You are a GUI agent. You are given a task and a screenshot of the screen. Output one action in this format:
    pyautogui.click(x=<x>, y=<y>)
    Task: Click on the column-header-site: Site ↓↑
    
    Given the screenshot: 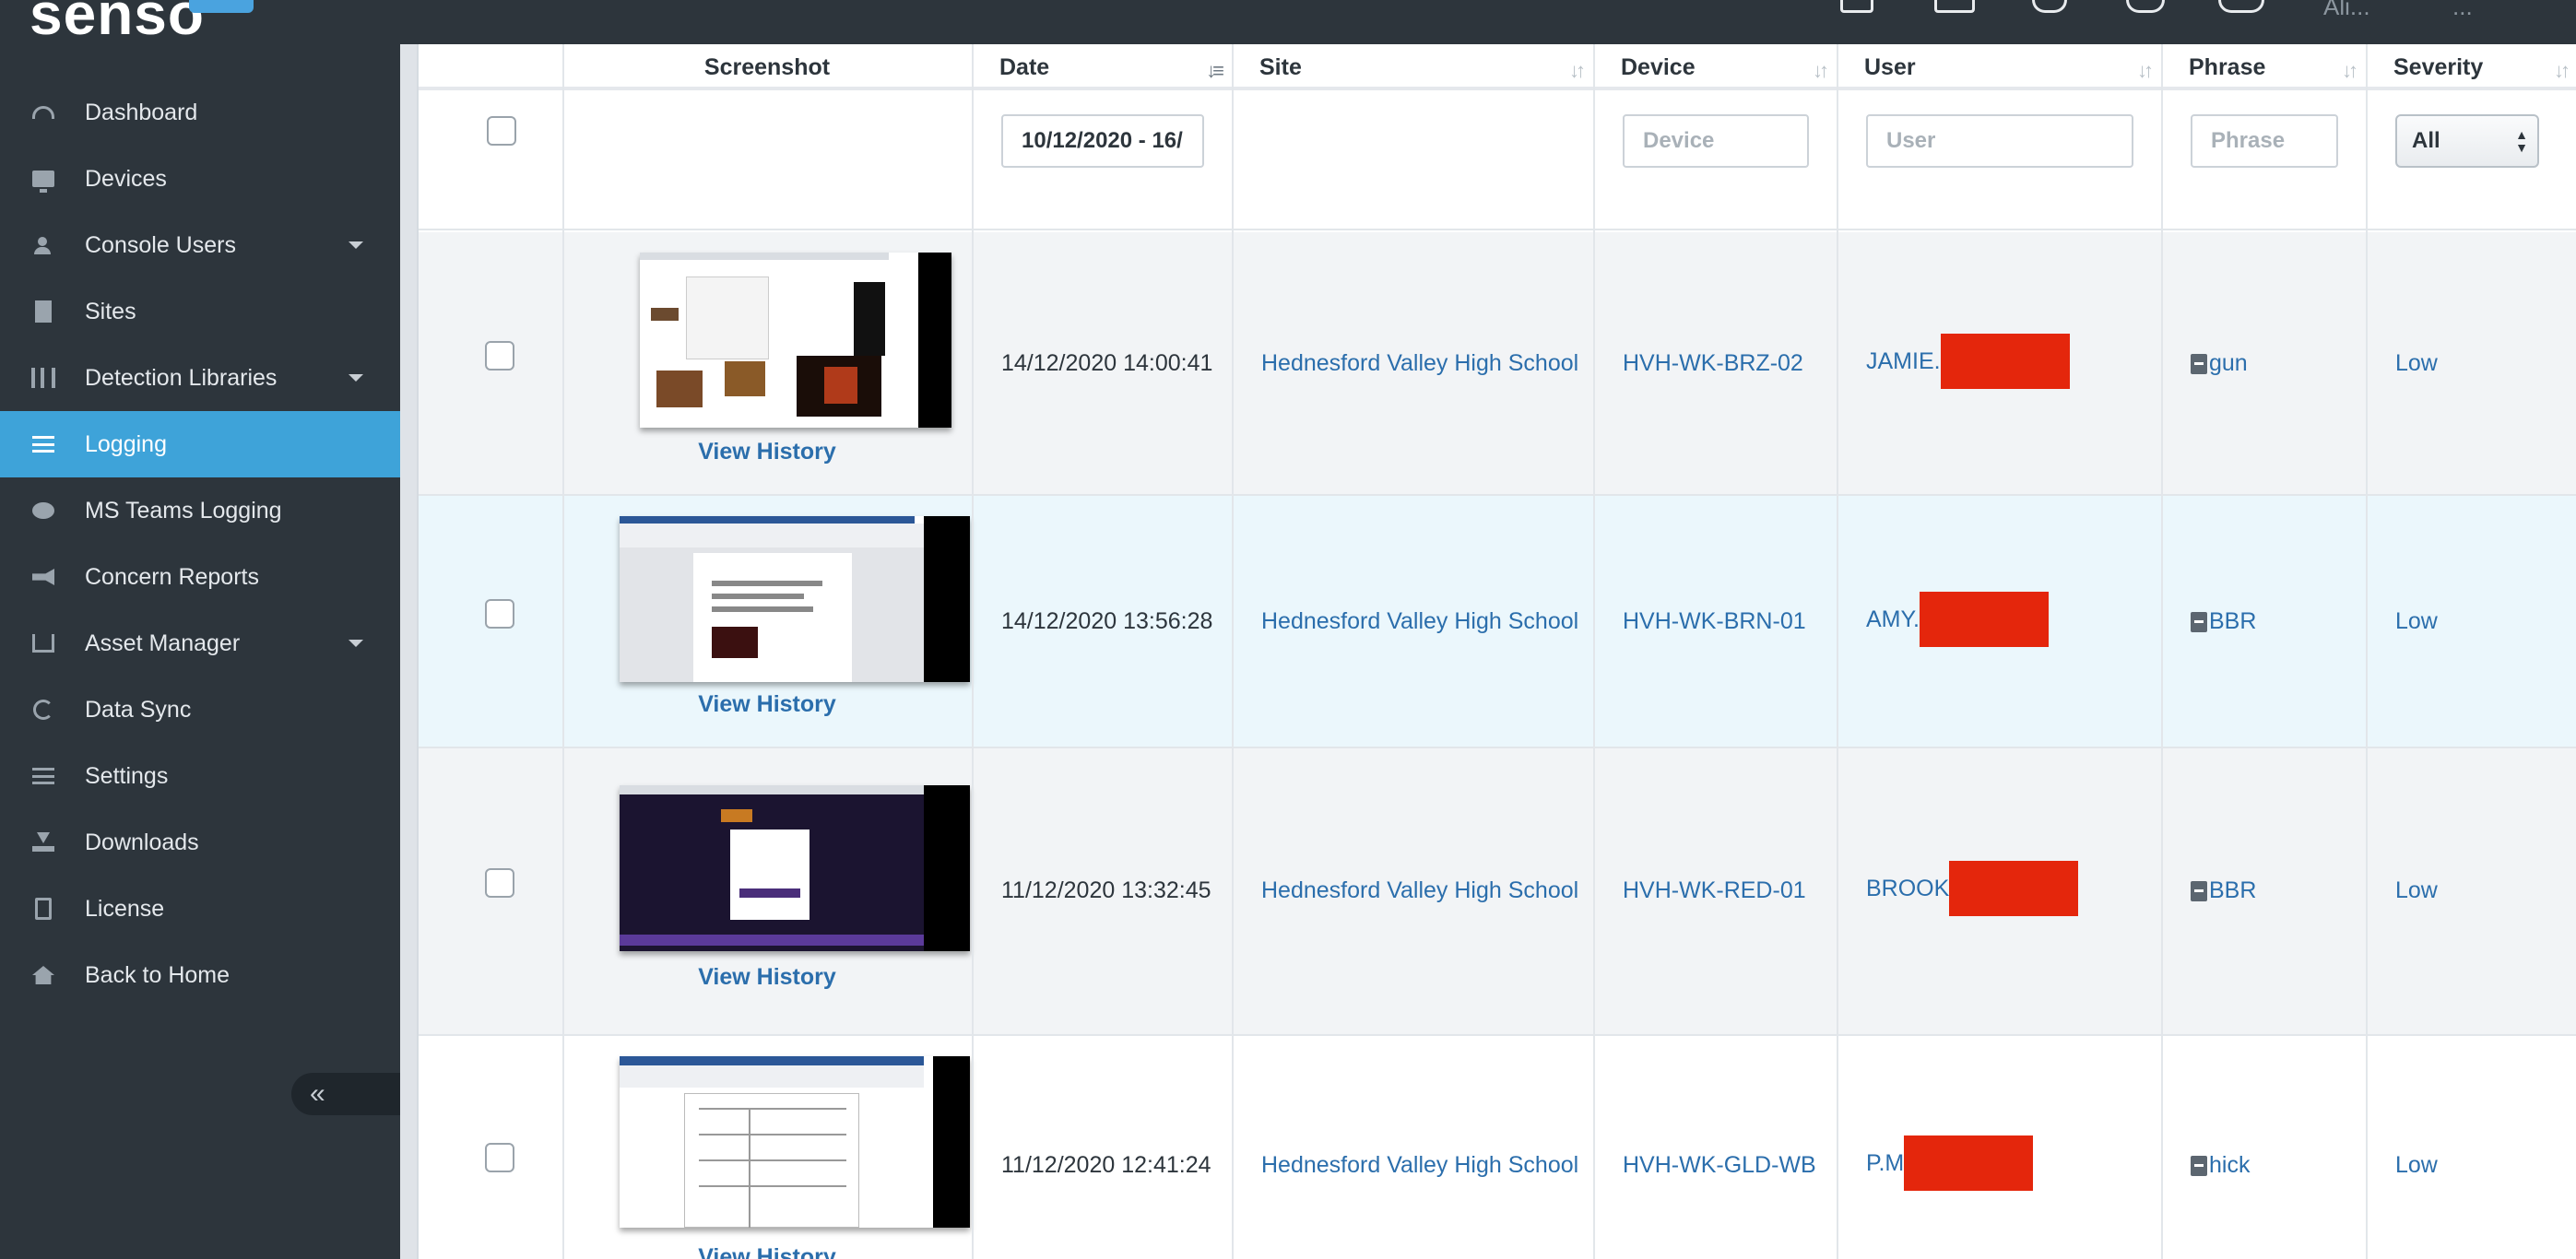 What is the action you would take?
    pyautogui.click(x=1412, y=67)
    